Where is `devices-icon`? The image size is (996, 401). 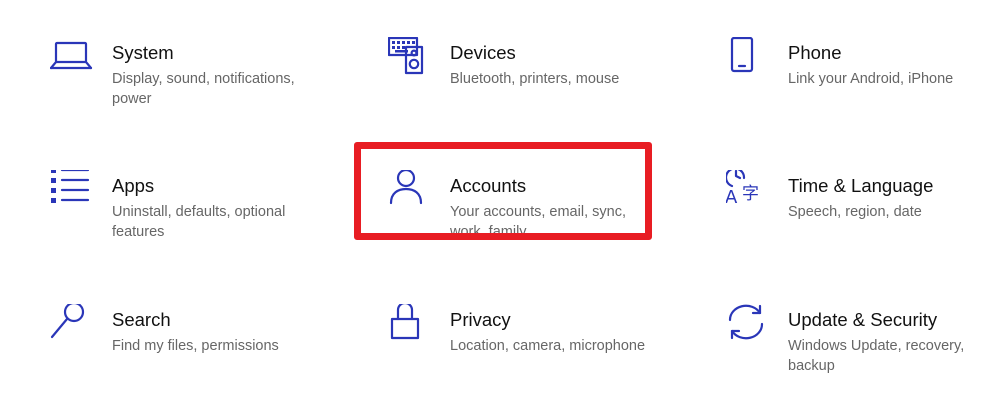 devices-icon is located at coordinates (410, 59).